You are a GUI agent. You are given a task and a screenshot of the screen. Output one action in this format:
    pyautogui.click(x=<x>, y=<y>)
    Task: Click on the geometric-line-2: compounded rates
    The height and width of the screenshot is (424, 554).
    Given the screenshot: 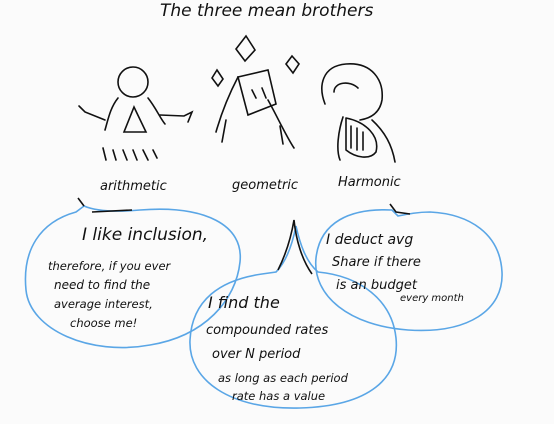 What is the action you would take?
    pyautogui.click(x=267, y=330)
    